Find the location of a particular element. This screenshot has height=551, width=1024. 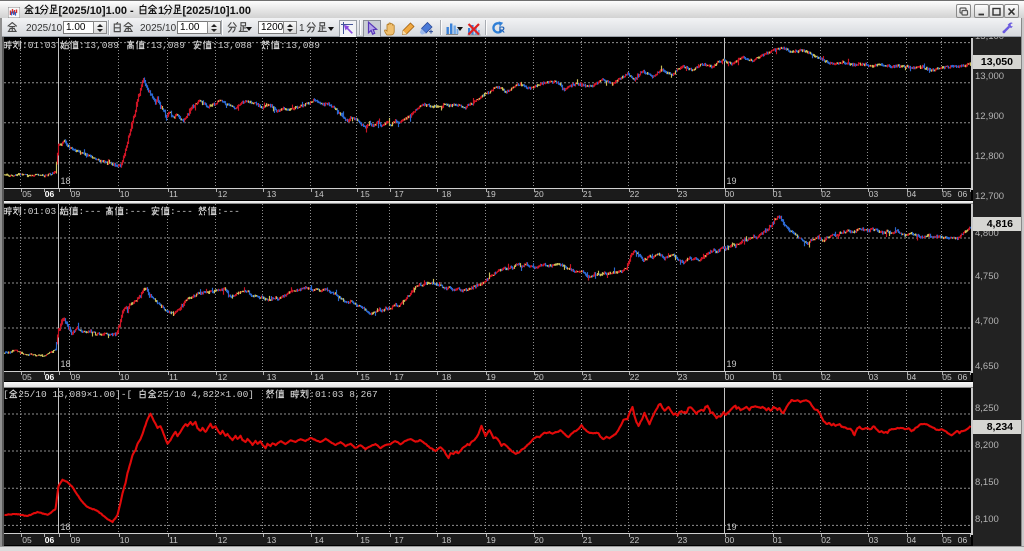

svg-text: :13,088 is located at coordinates (232, 45).